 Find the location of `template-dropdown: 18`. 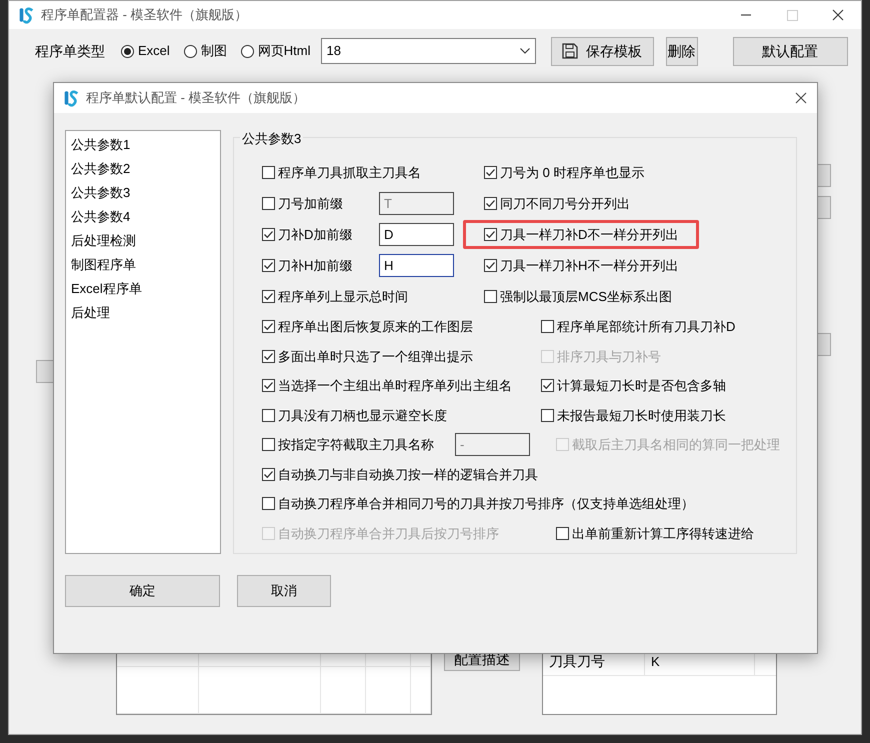

template-dropdown: 18 is located at coordinates (428, 51).